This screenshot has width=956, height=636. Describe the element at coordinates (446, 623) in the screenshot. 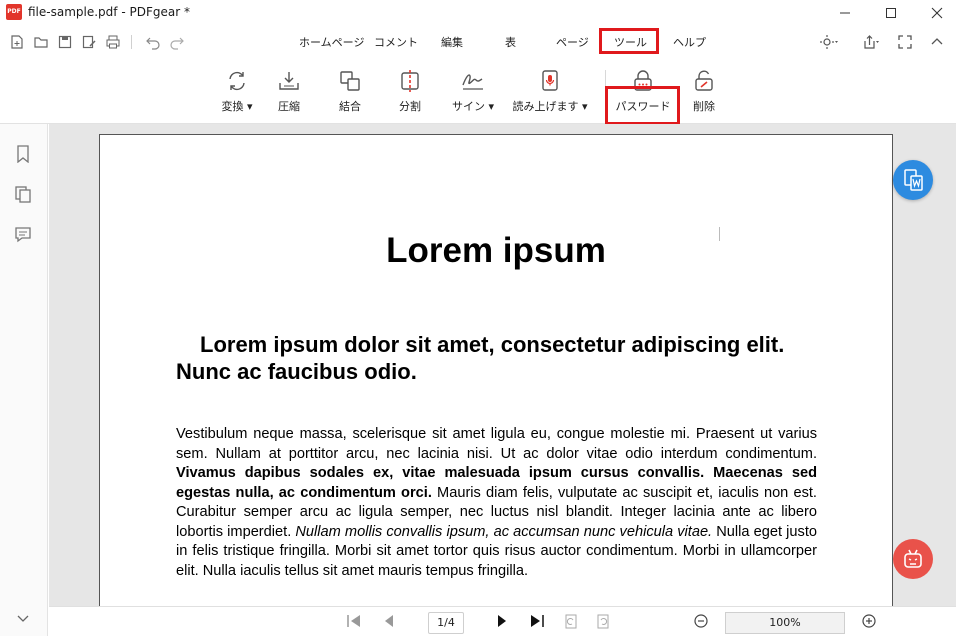

I see `page-number-field: 1/4` at that location.